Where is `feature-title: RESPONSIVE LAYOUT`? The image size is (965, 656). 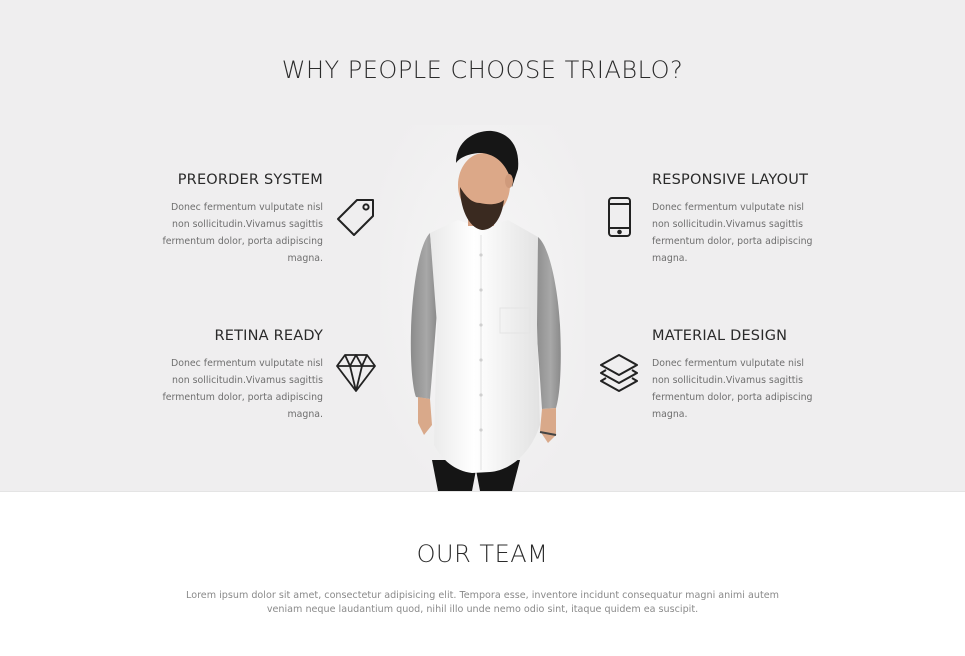
feature-title: RESPONSIVE LAYOUT is located at coordinates (730, 180).